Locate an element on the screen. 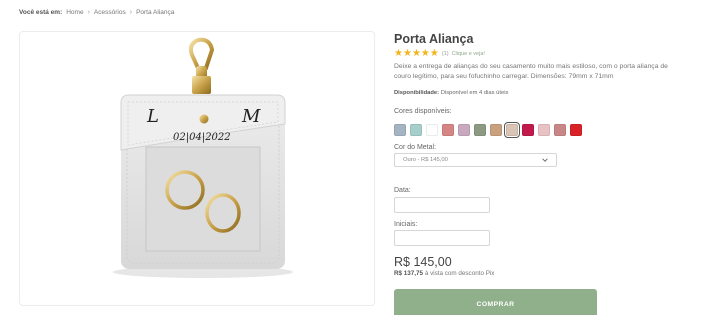 Image resolution: width=720 pixels, height=315 pixels. engraving-initial-left: L is located at coordinates (152, 116).